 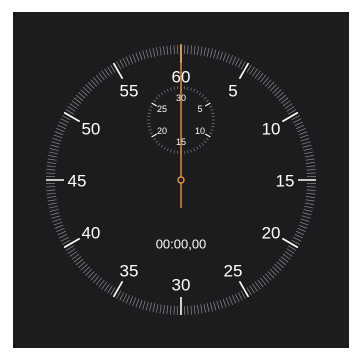 What do you see at coordinates (232, 90) in the screenshot?
I see `main-dial-label: 5` at bounding box center [232, 90].